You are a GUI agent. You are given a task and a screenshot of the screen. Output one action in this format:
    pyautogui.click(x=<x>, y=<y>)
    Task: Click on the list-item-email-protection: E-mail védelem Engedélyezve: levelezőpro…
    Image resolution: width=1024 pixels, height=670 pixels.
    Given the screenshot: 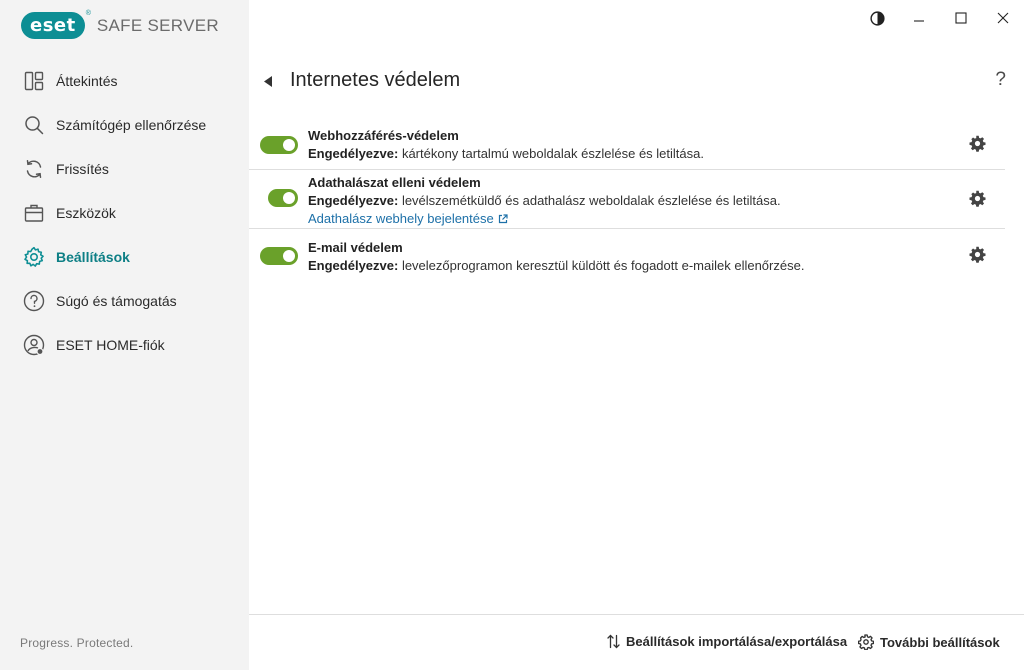 What is the action you would take?
    pyautogui.click(x=627, y=257)
    